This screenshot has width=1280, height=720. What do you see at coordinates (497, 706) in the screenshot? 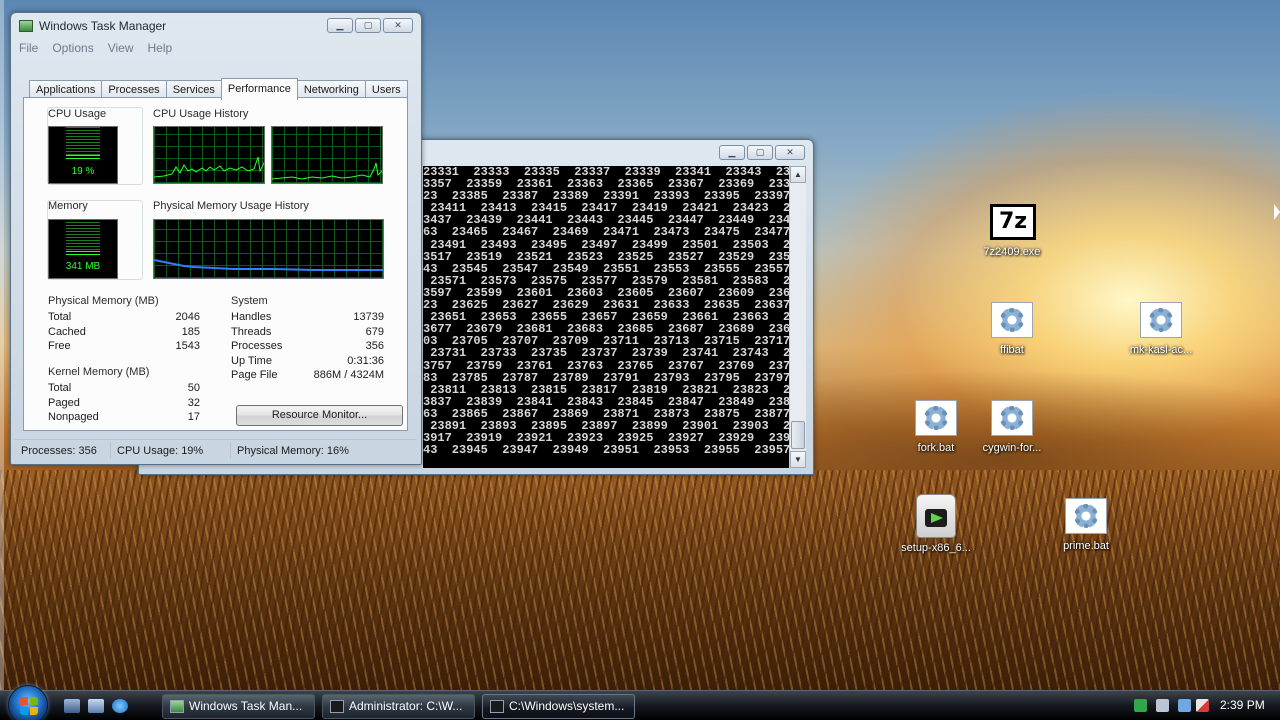
I see `console-icon` at bounding box center [497, 706].